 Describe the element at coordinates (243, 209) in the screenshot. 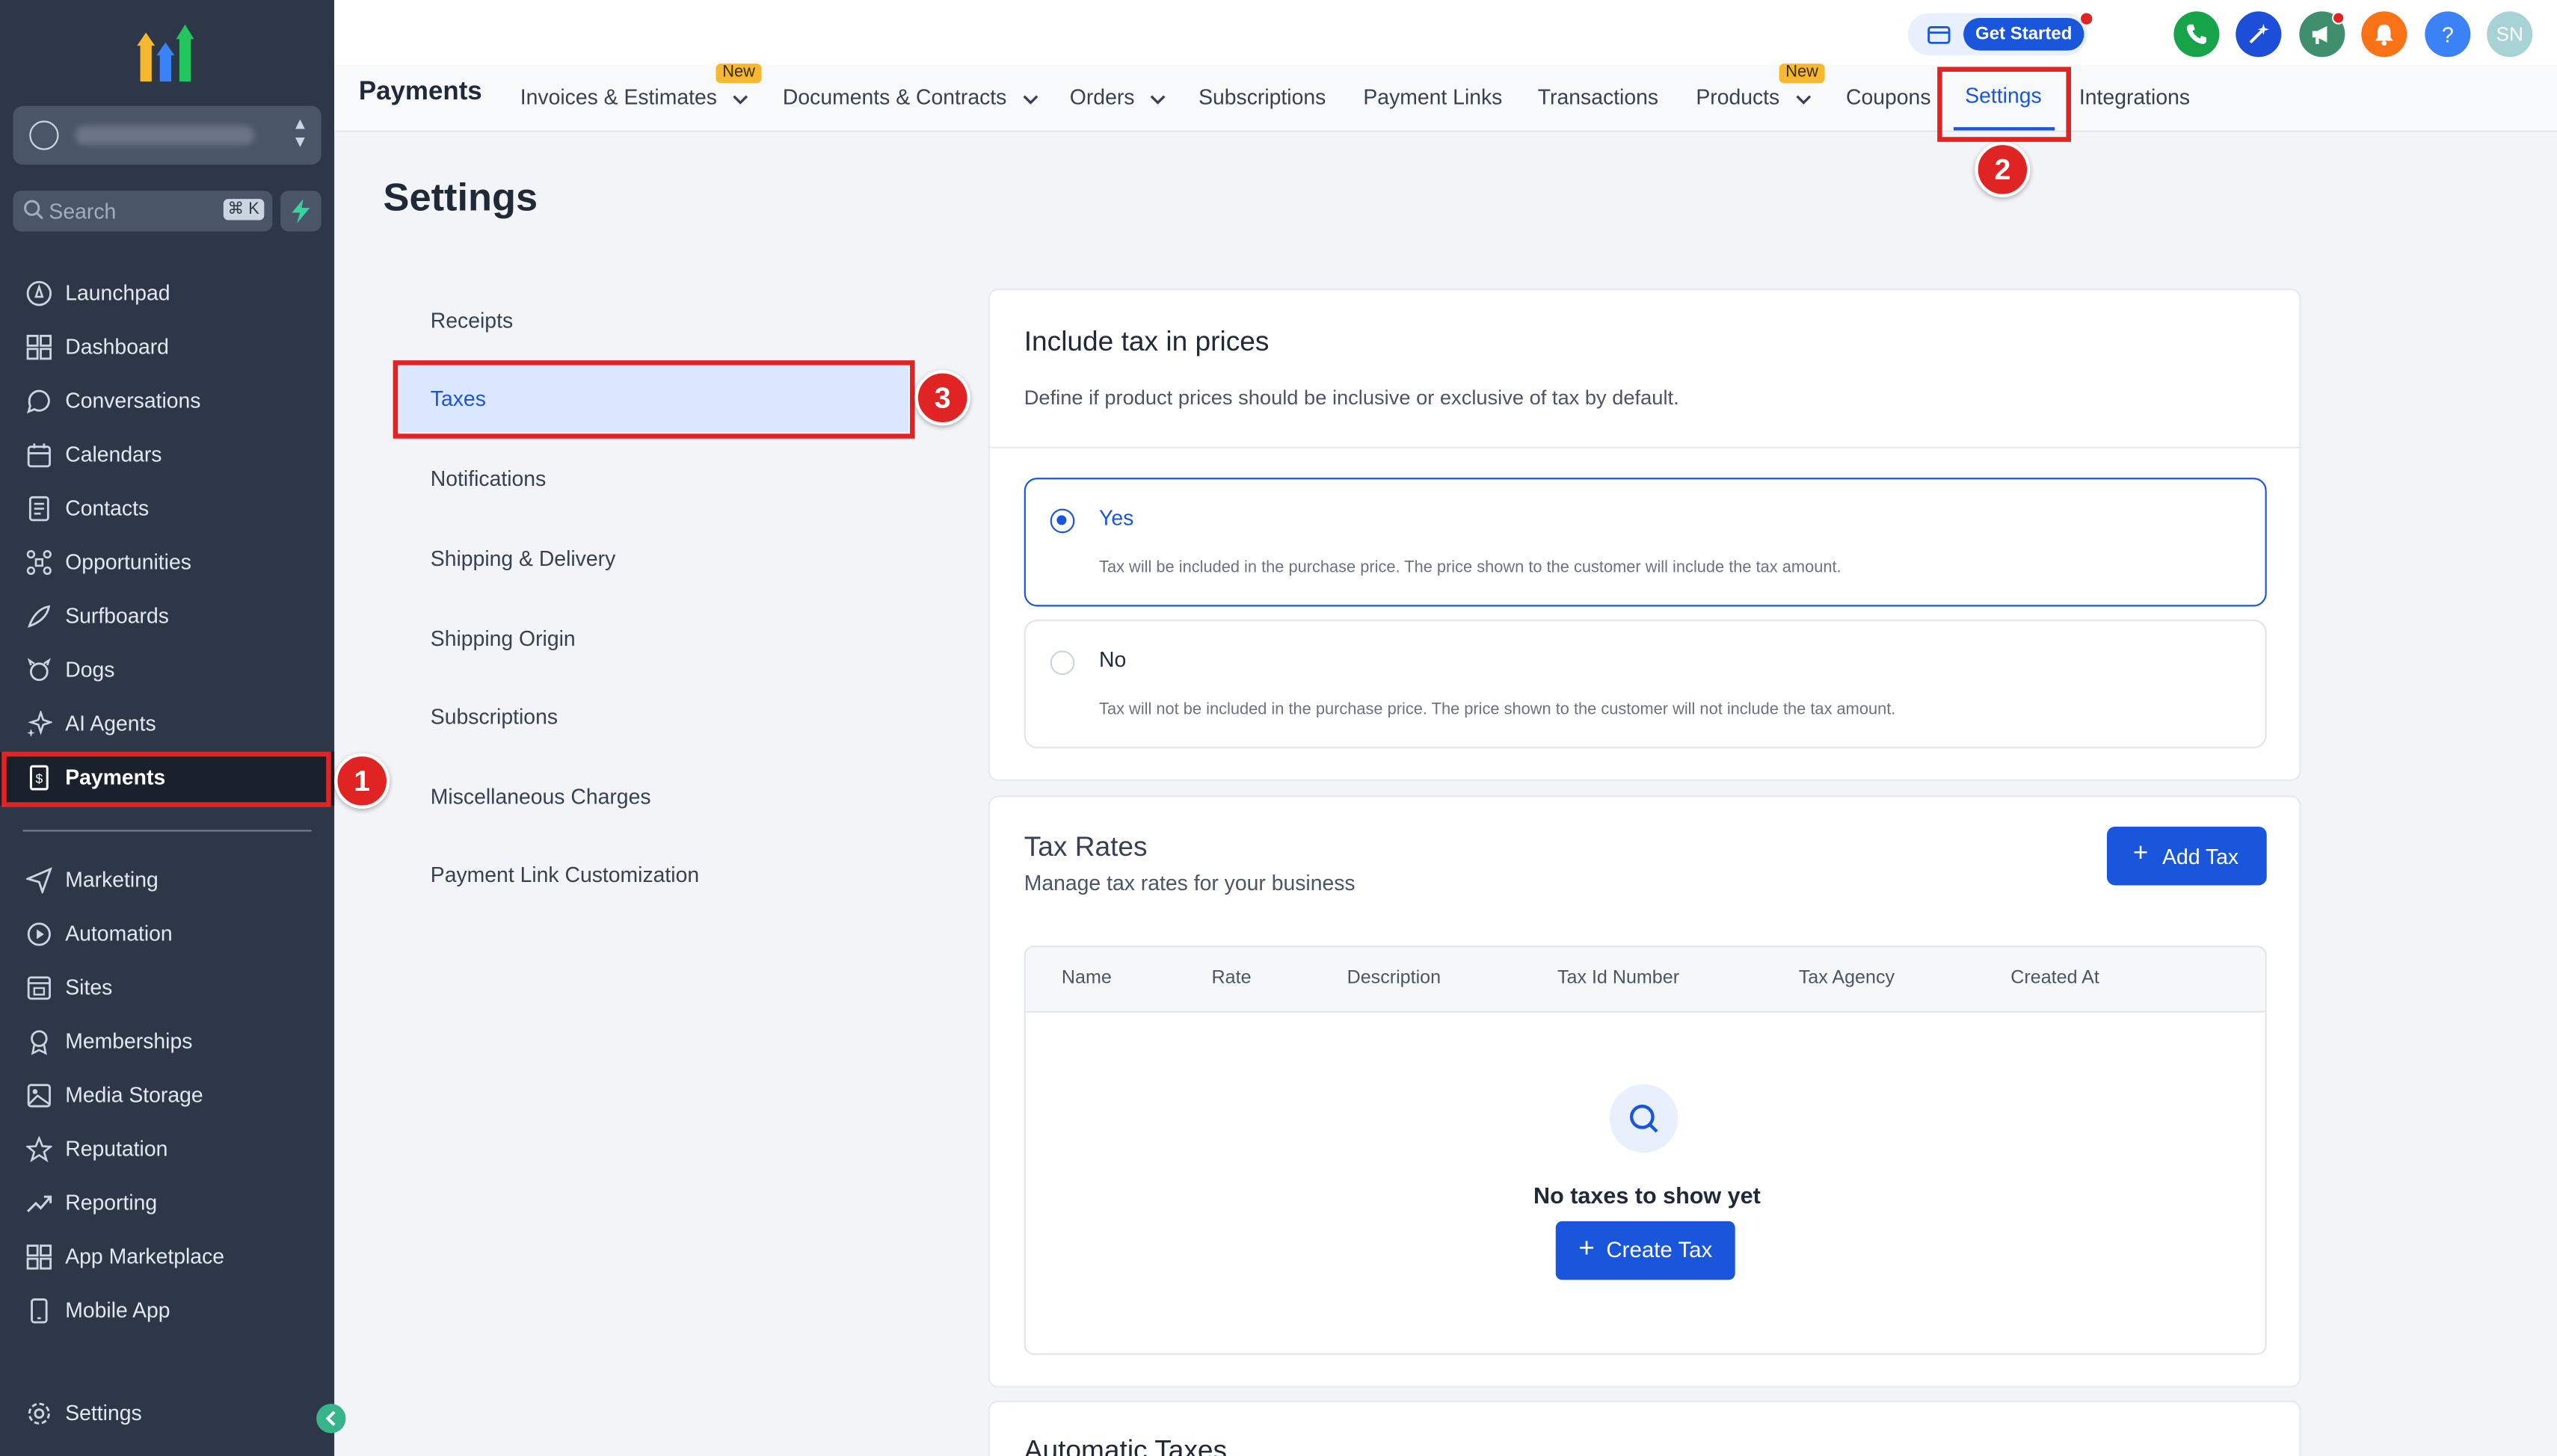

I see `search-shortcut: ⌘ K` at that location.